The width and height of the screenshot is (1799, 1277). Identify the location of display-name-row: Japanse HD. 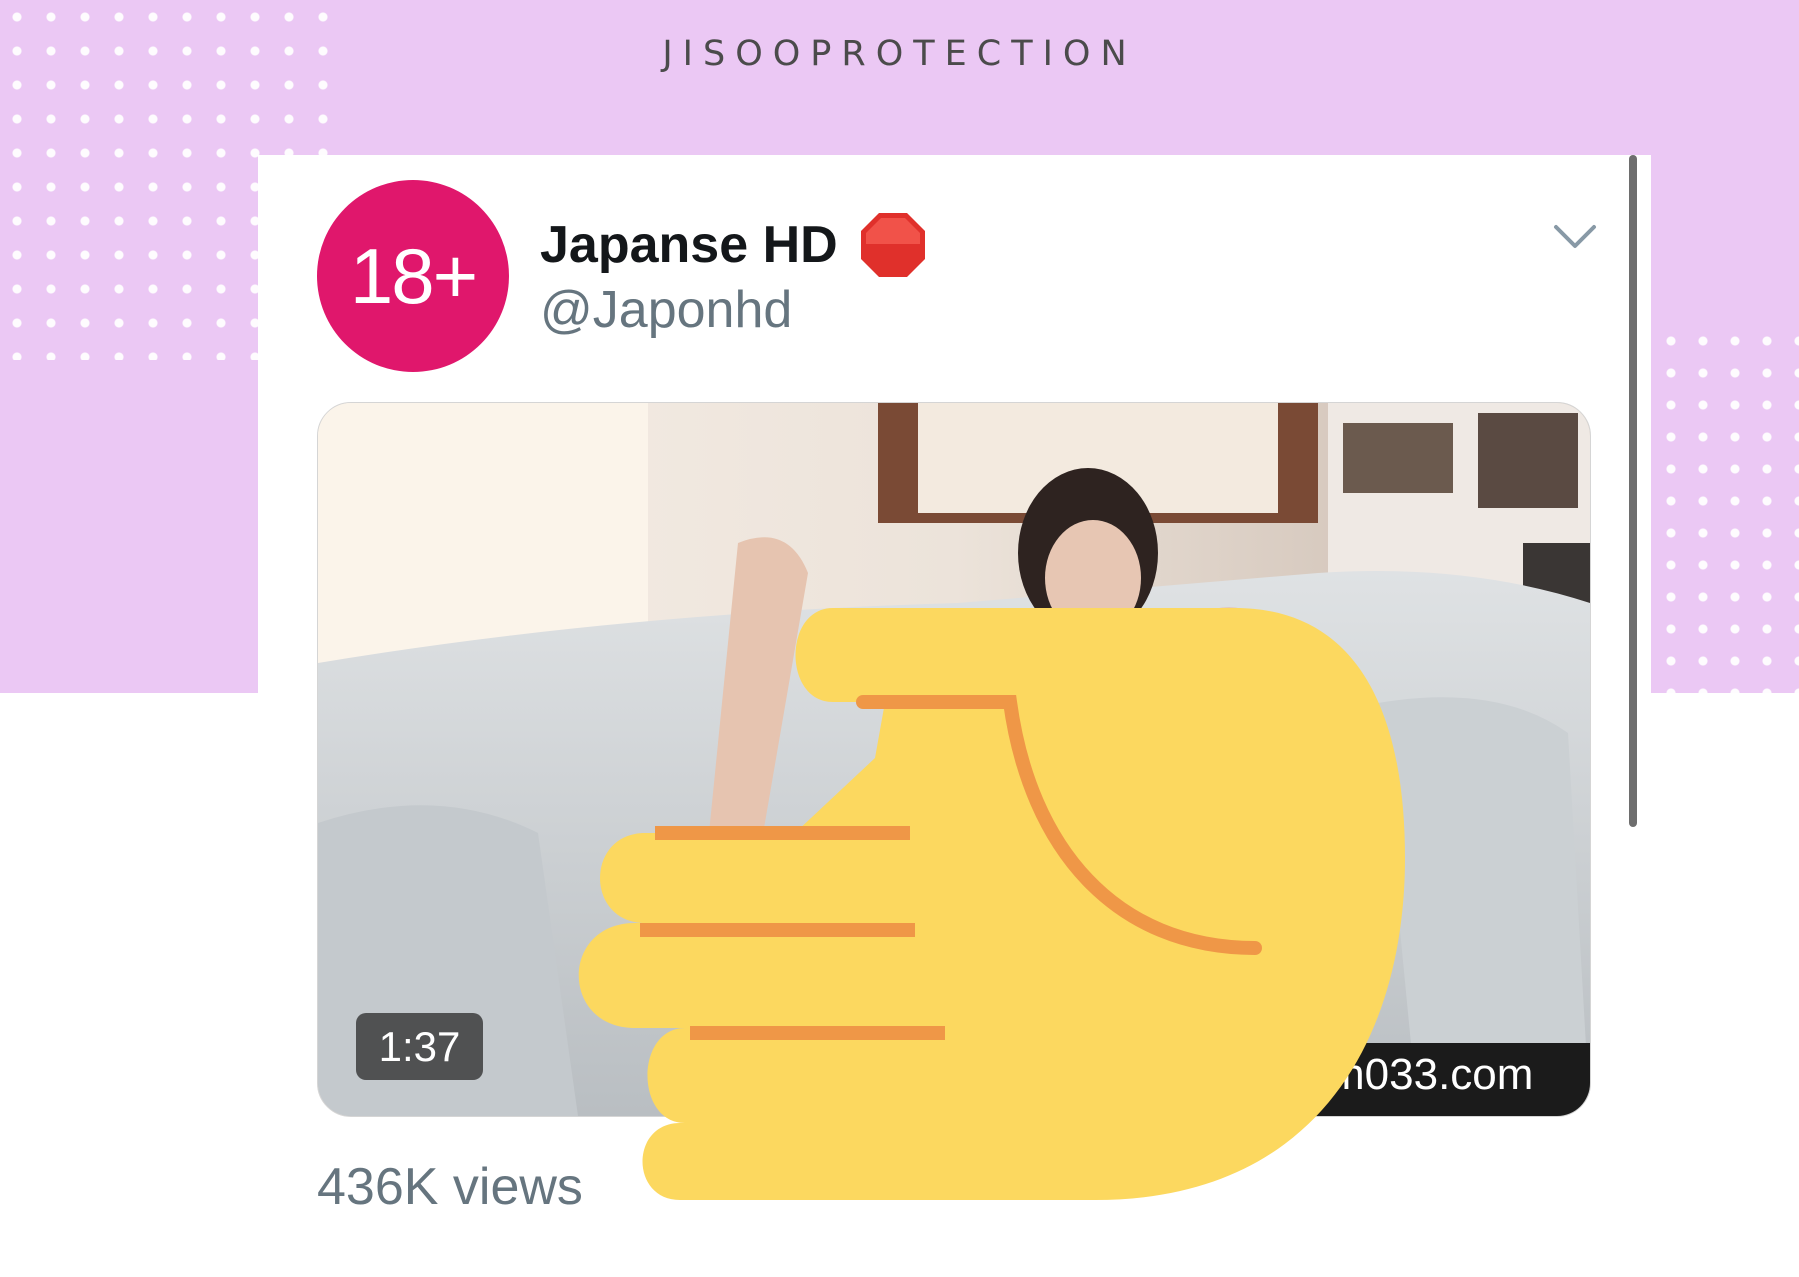
(734, 245).